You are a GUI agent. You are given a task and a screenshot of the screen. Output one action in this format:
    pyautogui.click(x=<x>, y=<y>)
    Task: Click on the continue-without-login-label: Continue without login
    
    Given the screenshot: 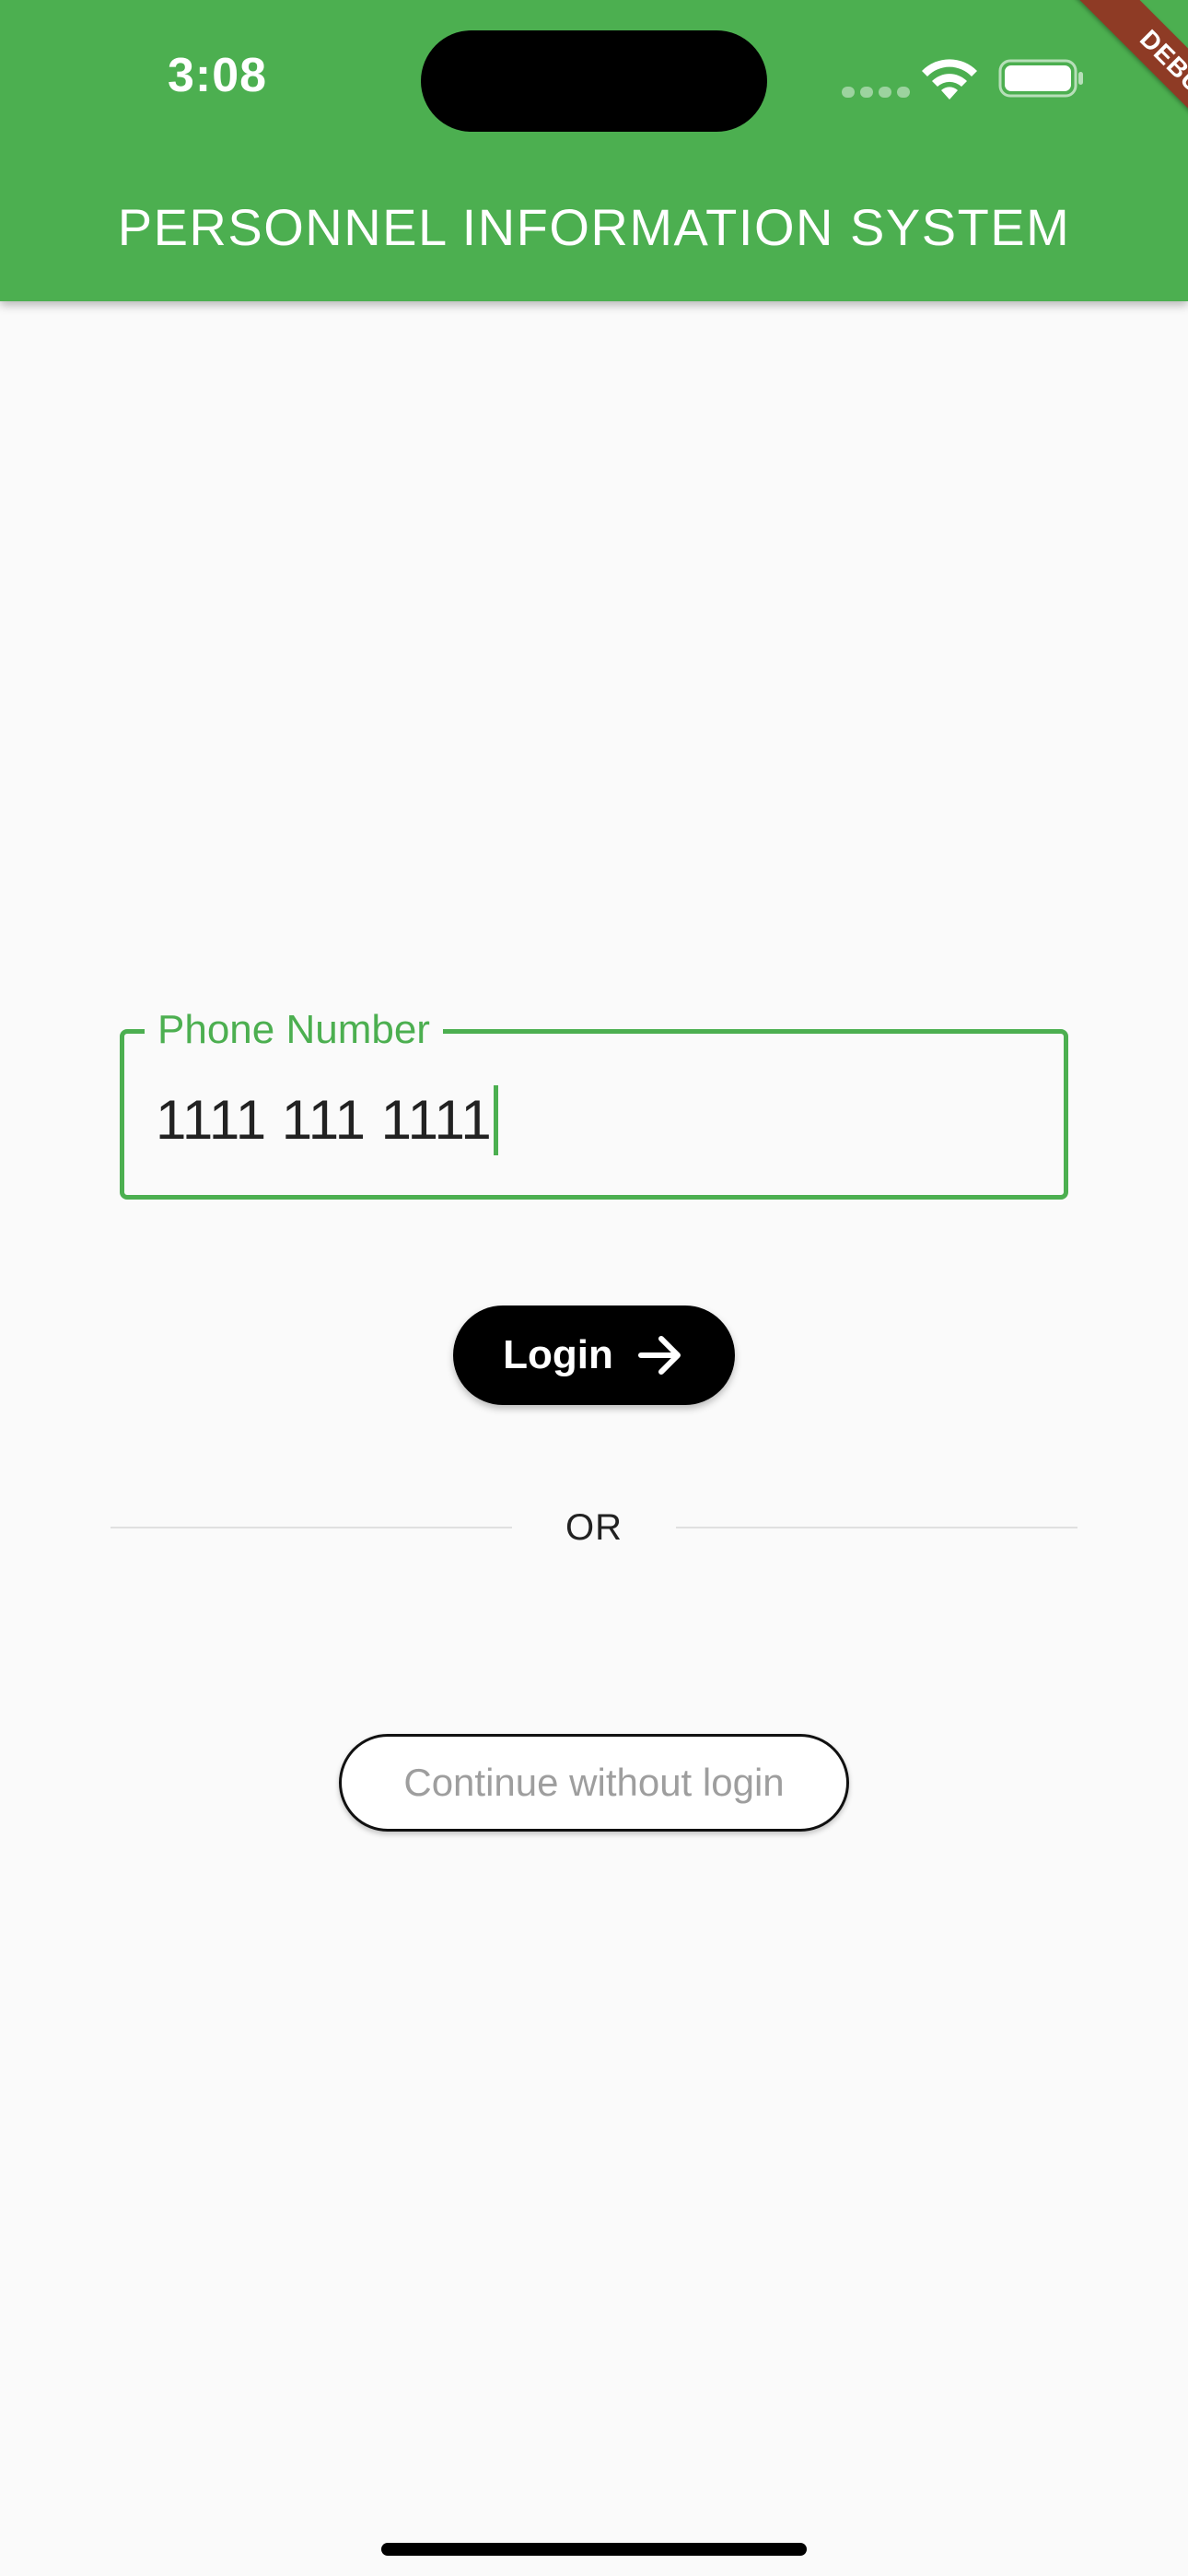 What is the action you would take?
    pyautogui.click(x=594, y=1782)
    